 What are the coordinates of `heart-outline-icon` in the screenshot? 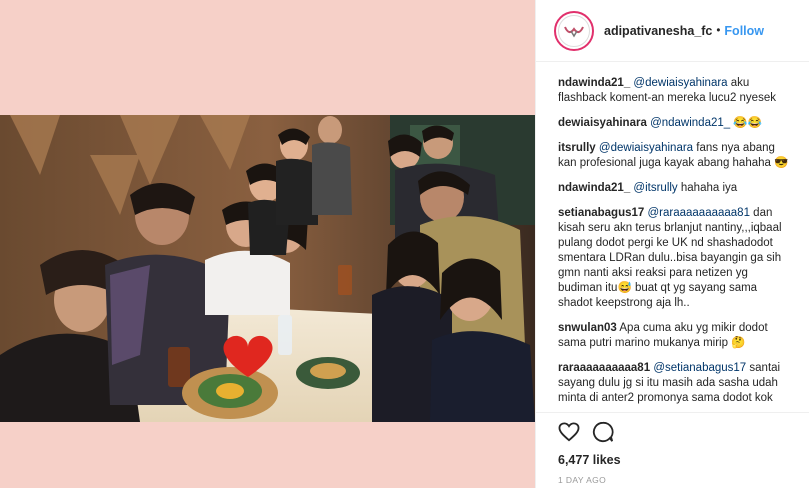 It's located at (569, 433).